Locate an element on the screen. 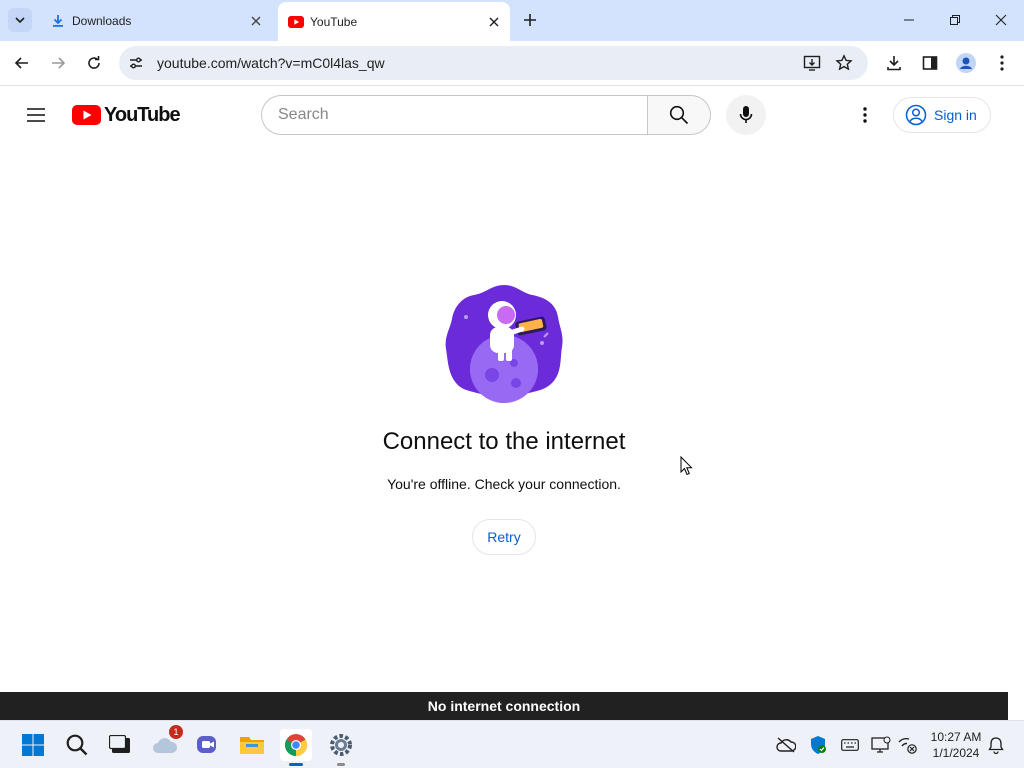  profile-avatar-icon is located at coordinates (966, 63).